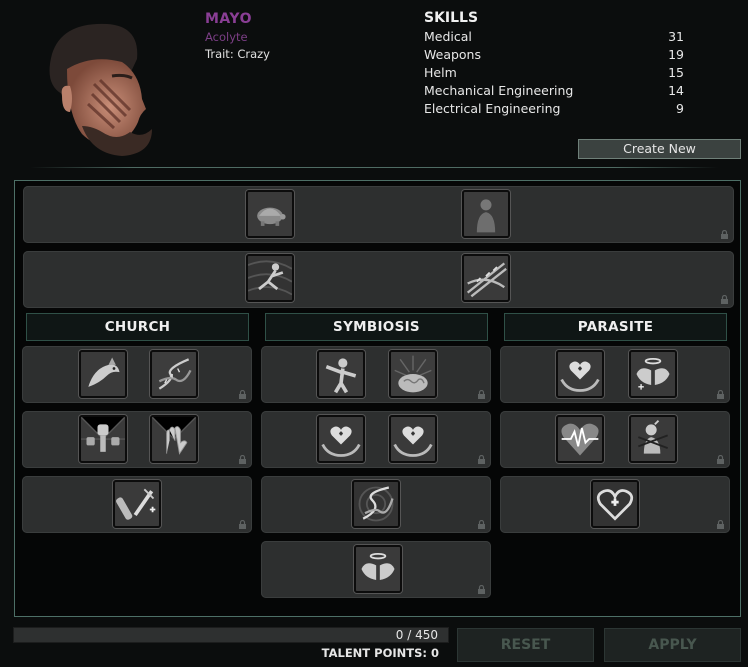  I want to click on skill-name: Helm, so click(440, 72).